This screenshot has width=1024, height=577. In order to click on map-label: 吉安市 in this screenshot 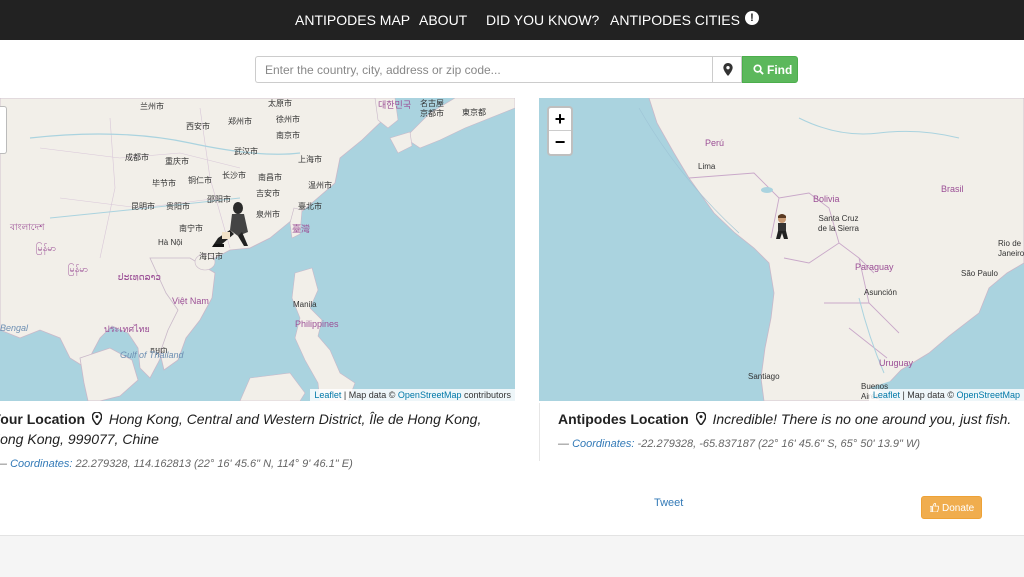, I will do `click(268, 193)`.